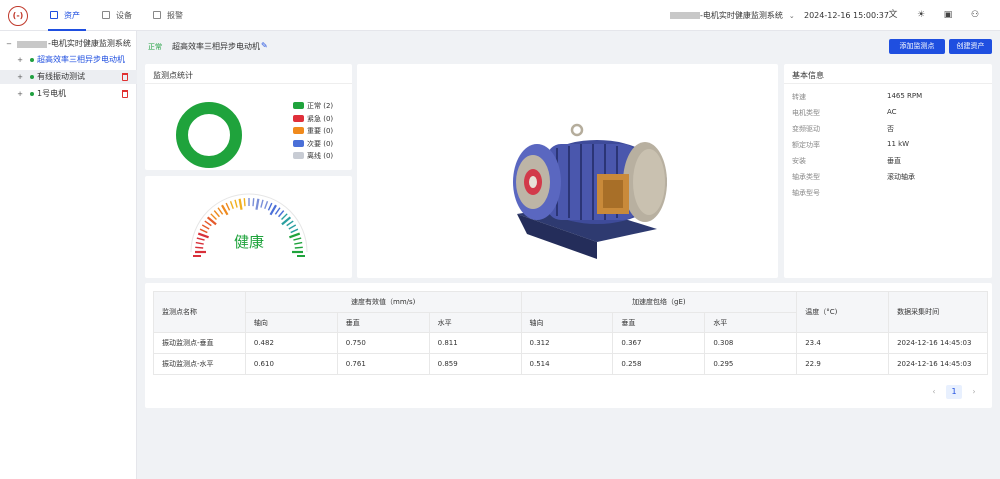 The width and height of the screenshot is (1000, 479). I want to click on donut-segment-normal, so click(209, 135).